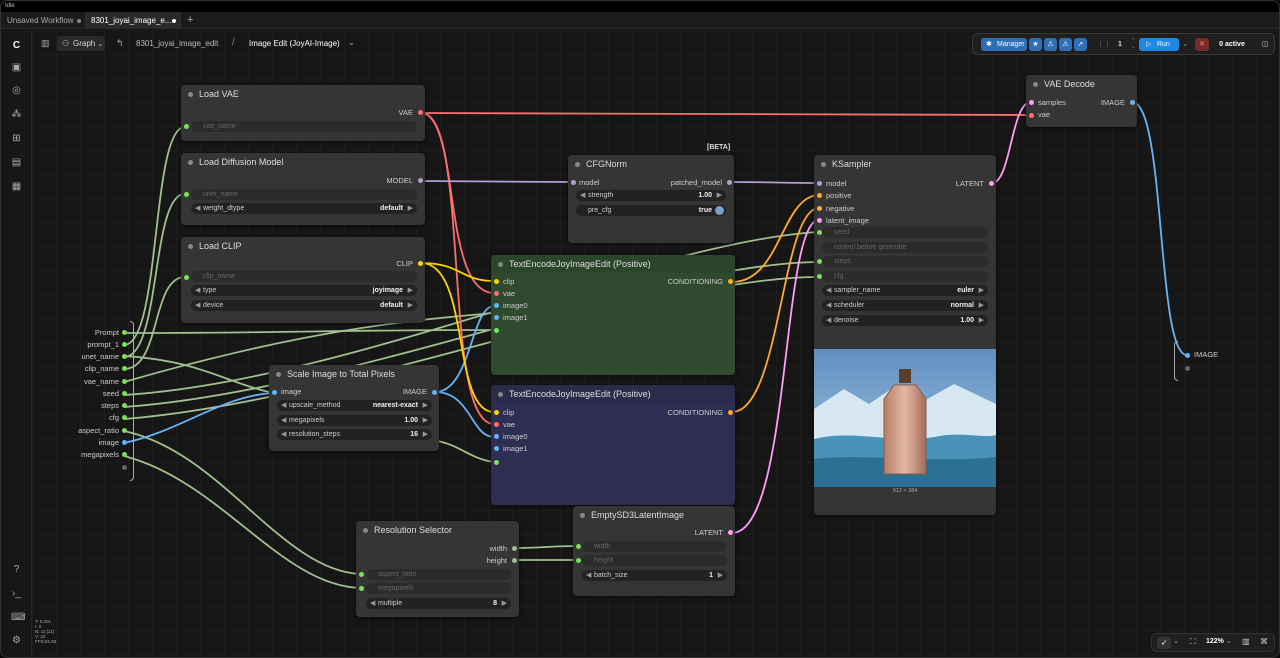  I want to click on fit-view-icon: ⛶, so click(1193, 642).